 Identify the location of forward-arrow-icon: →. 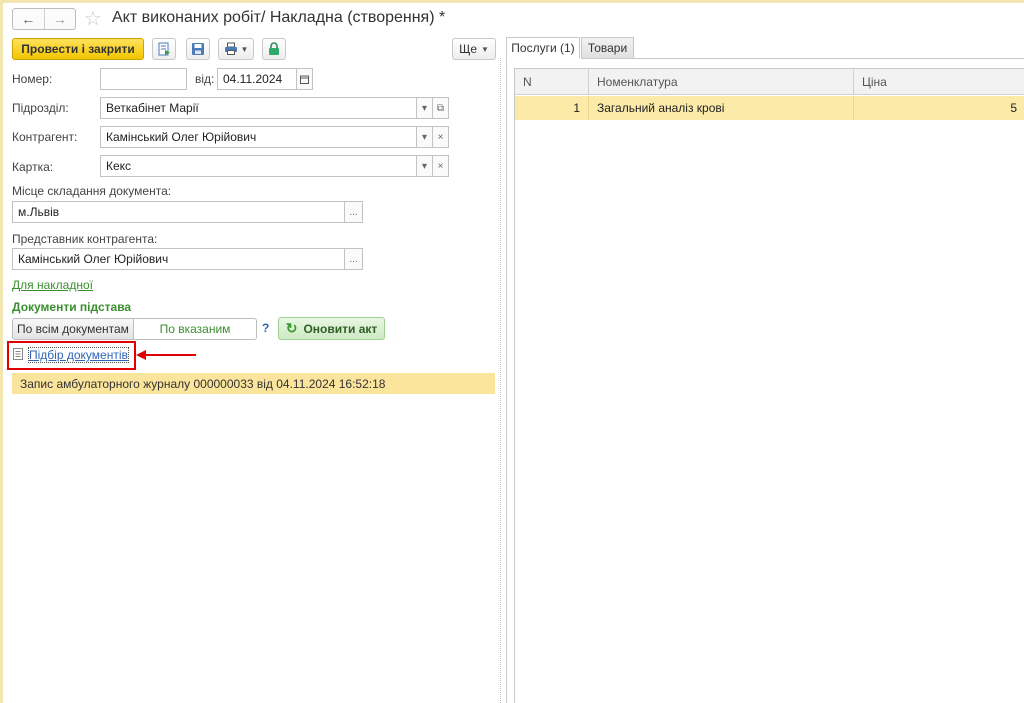
(59, 19).